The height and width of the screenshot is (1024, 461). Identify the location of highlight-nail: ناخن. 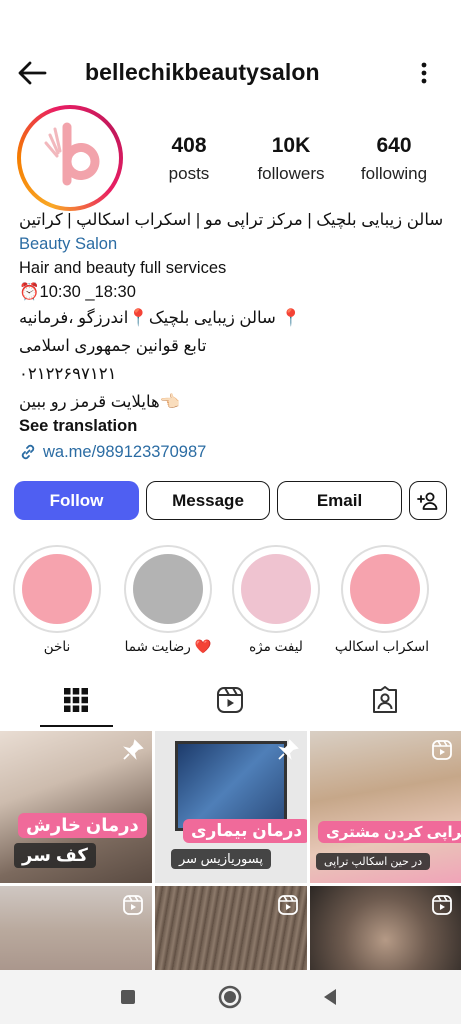
(57, 600).